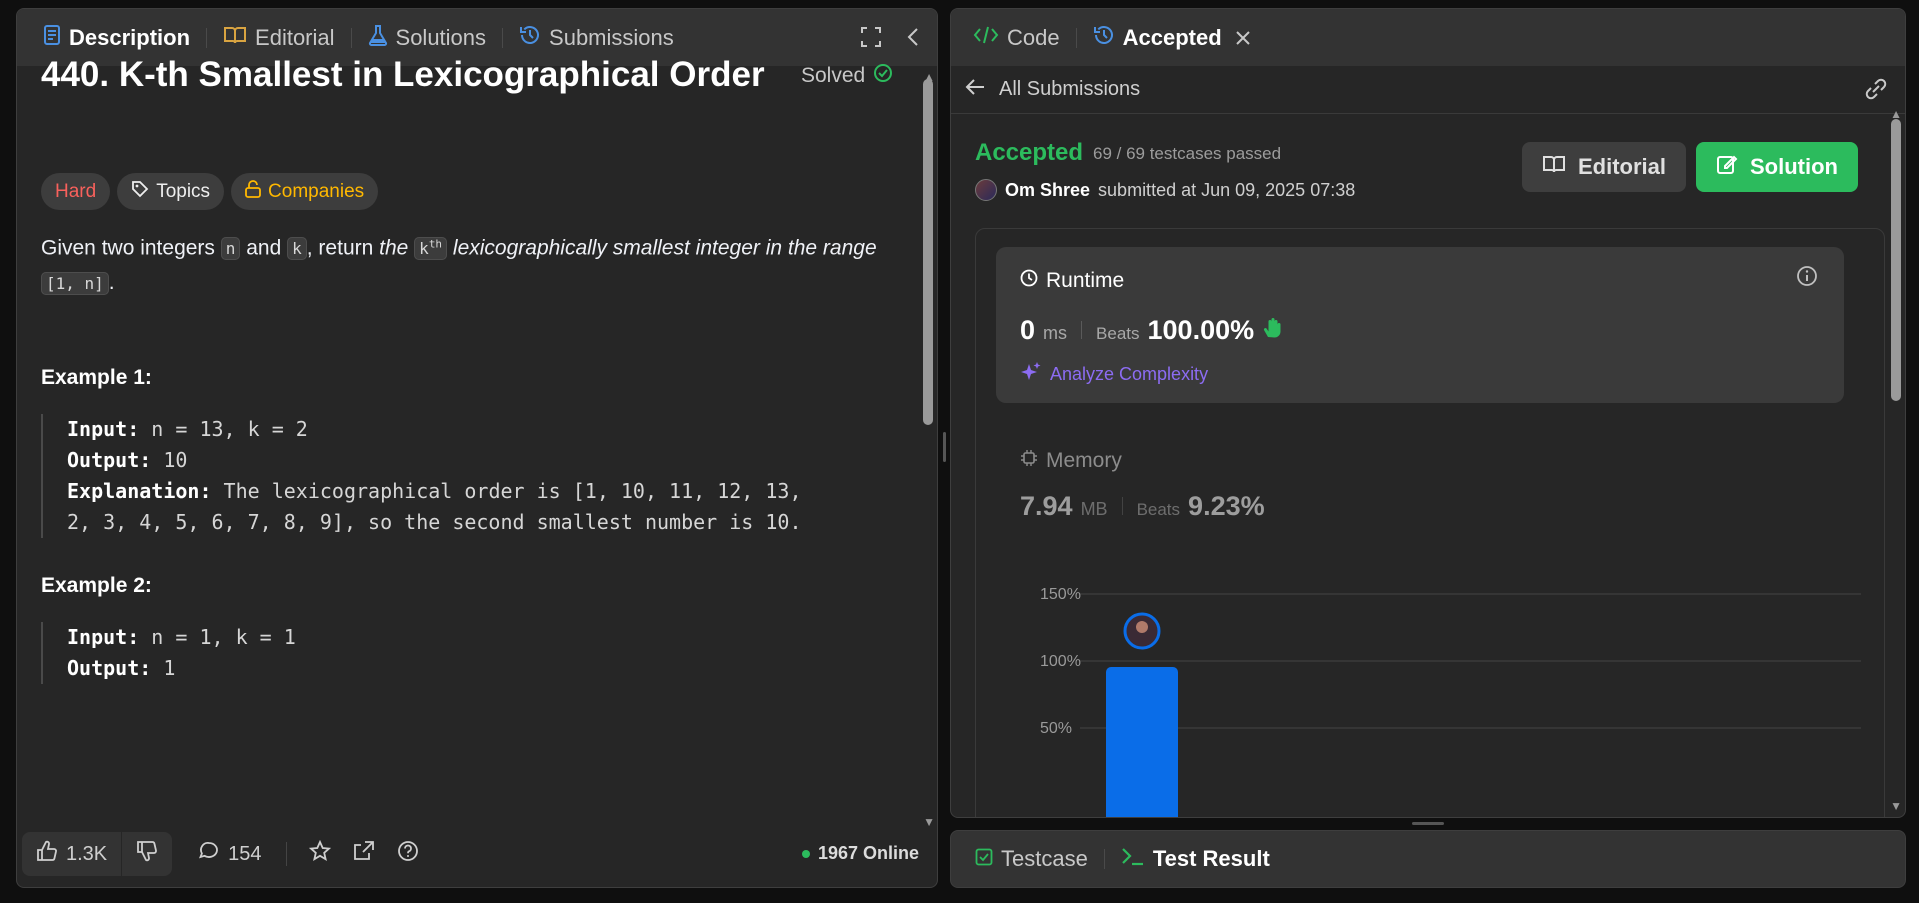 This screenshot has width=1919, height=903. What do you see at coordinates (295, 37) in the screenshot?
I see `tab-label: Editorial` at bounding box center [295, 37].